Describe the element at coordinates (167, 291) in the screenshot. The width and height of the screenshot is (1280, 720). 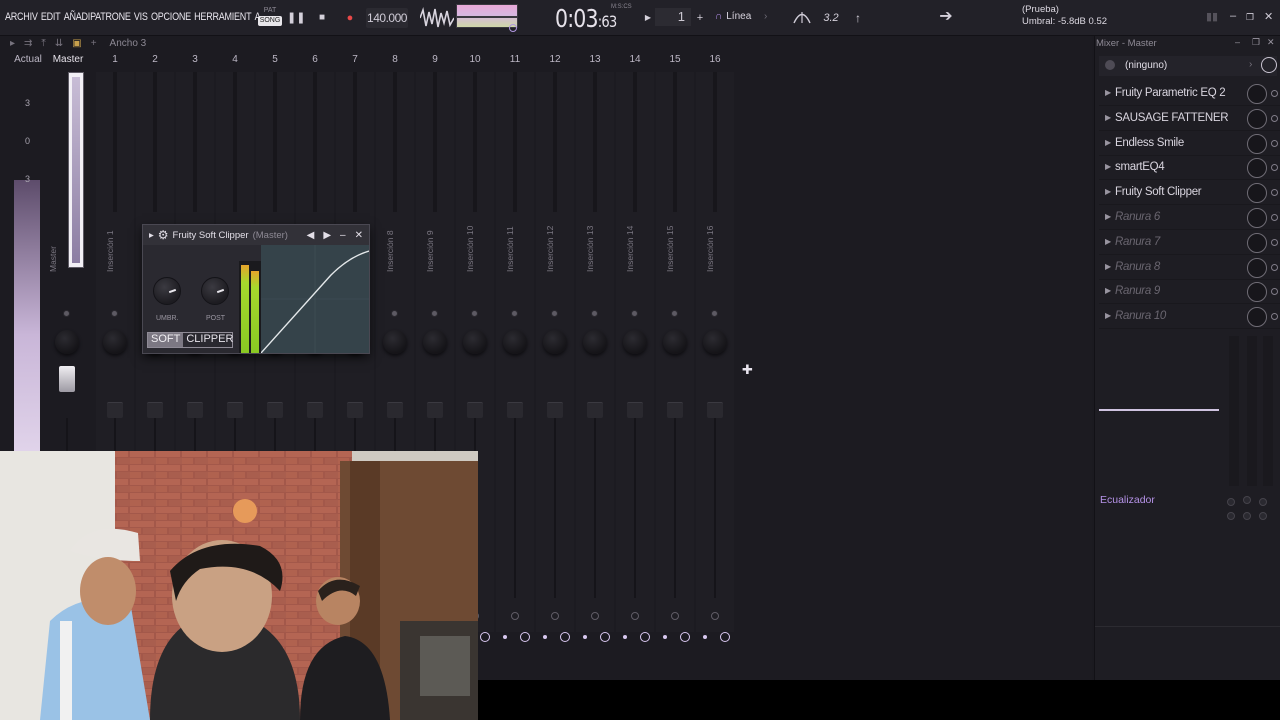
I see `threshold-knob` at that location.